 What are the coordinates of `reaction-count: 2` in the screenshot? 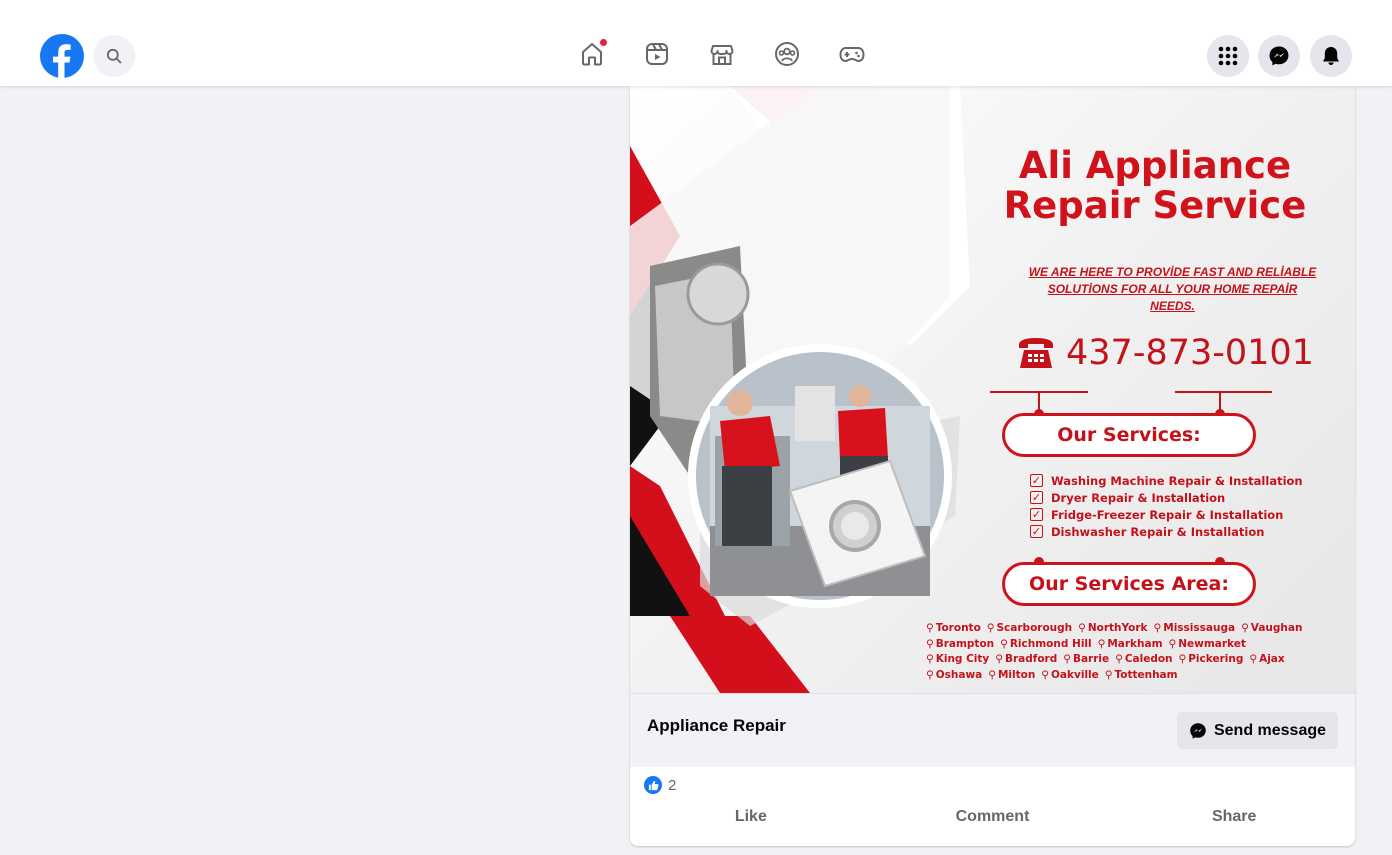 It's located at (672, 785).